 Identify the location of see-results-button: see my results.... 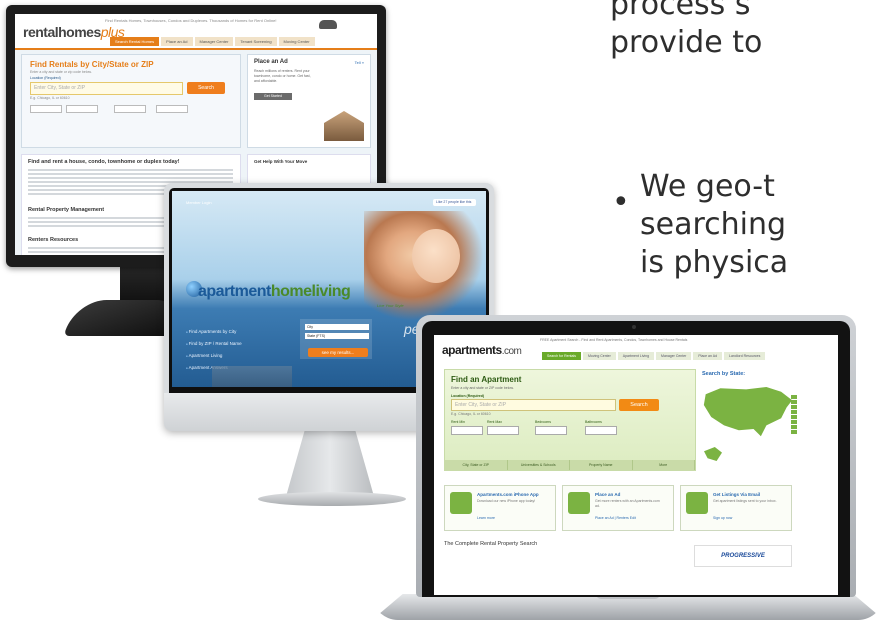
(338, 352).